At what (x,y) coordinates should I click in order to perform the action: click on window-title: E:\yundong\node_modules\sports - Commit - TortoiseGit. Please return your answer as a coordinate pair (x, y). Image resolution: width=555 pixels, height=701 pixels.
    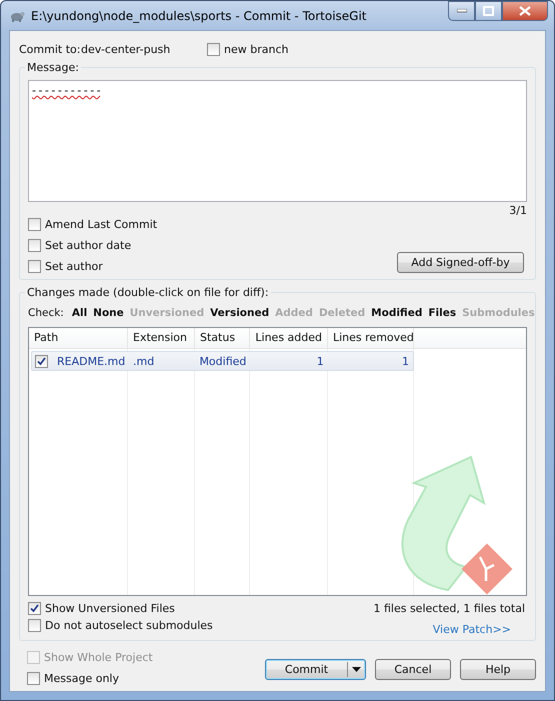
    Looking at the image, I should click on (198, 15).